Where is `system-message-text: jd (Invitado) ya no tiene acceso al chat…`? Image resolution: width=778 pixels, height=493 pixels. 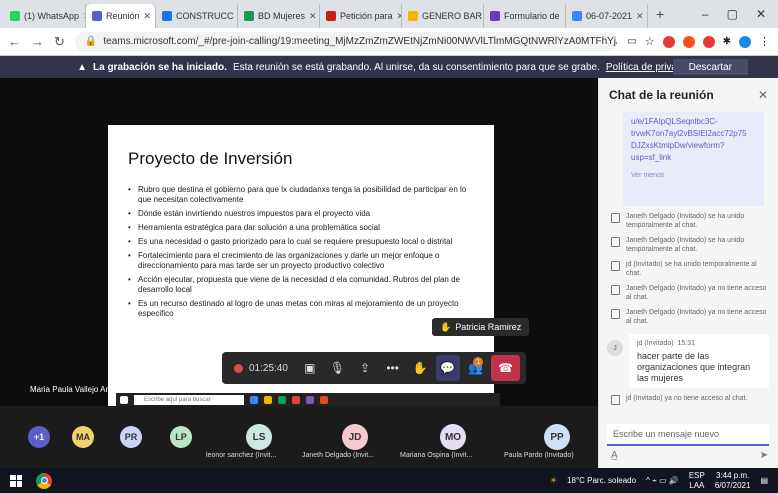
system-message-text: jd (Invitado) ya no tiene acceso al chat… is located at coordinates (687, 398).